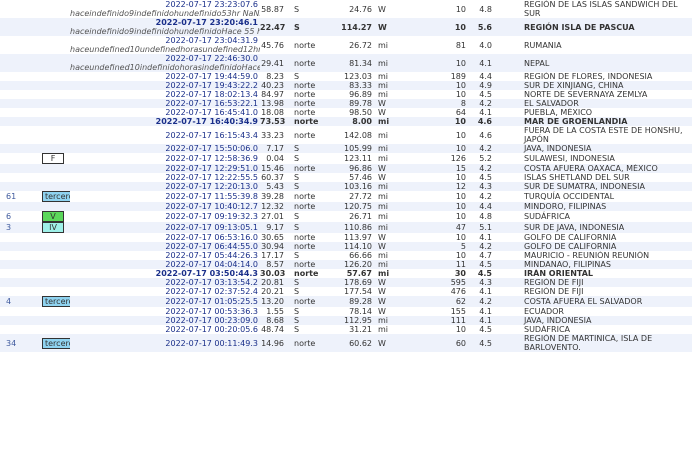 The height and width of the screenshot is (472, 692). I want to click on event-time-cell: 2022-07-17 10:40:12.7, so click(165, 206).